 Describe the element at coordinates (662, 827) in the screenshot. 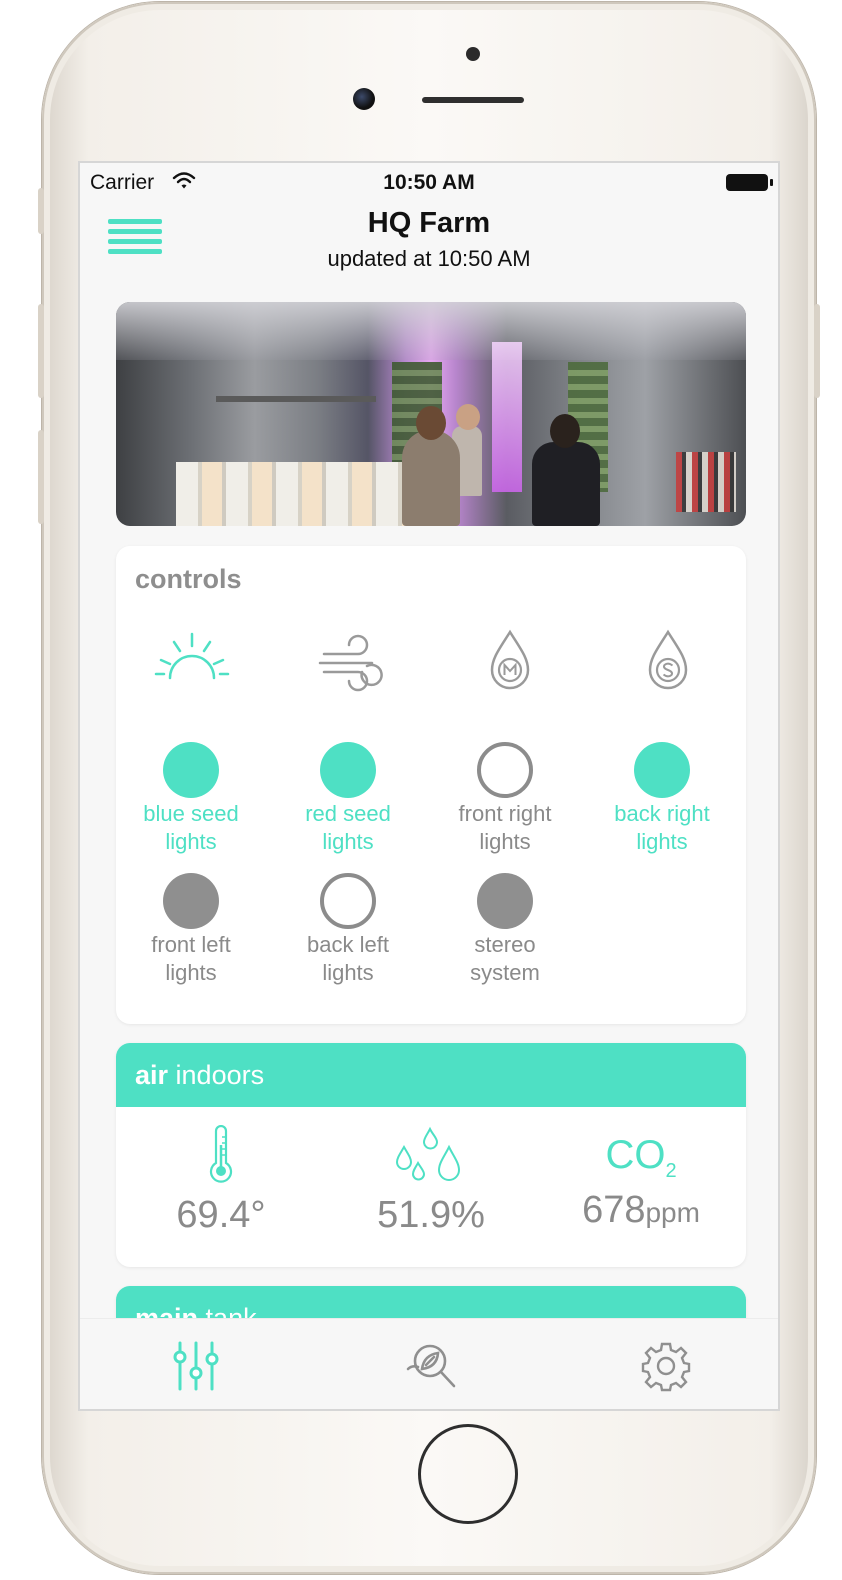

I see `toggle-label: back right lights` at that location.